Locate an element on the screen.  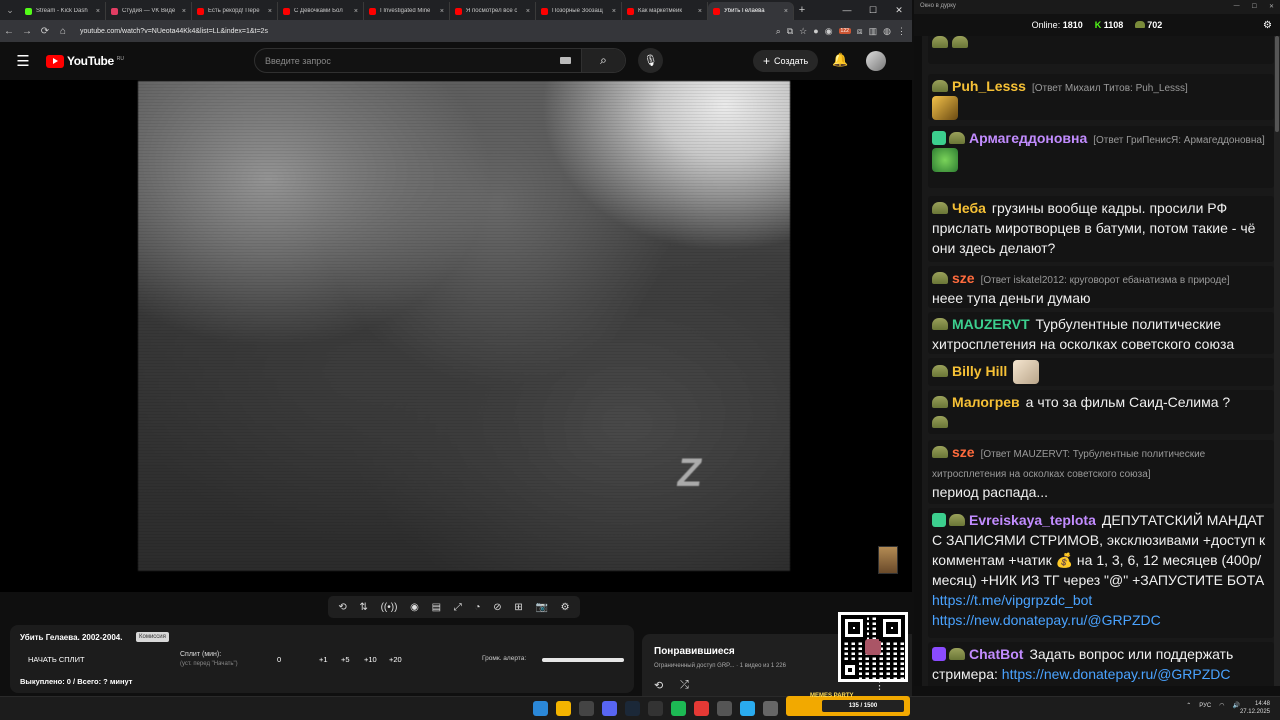
puzzle-icon: ⧈ is located at coordinates (860, 31).